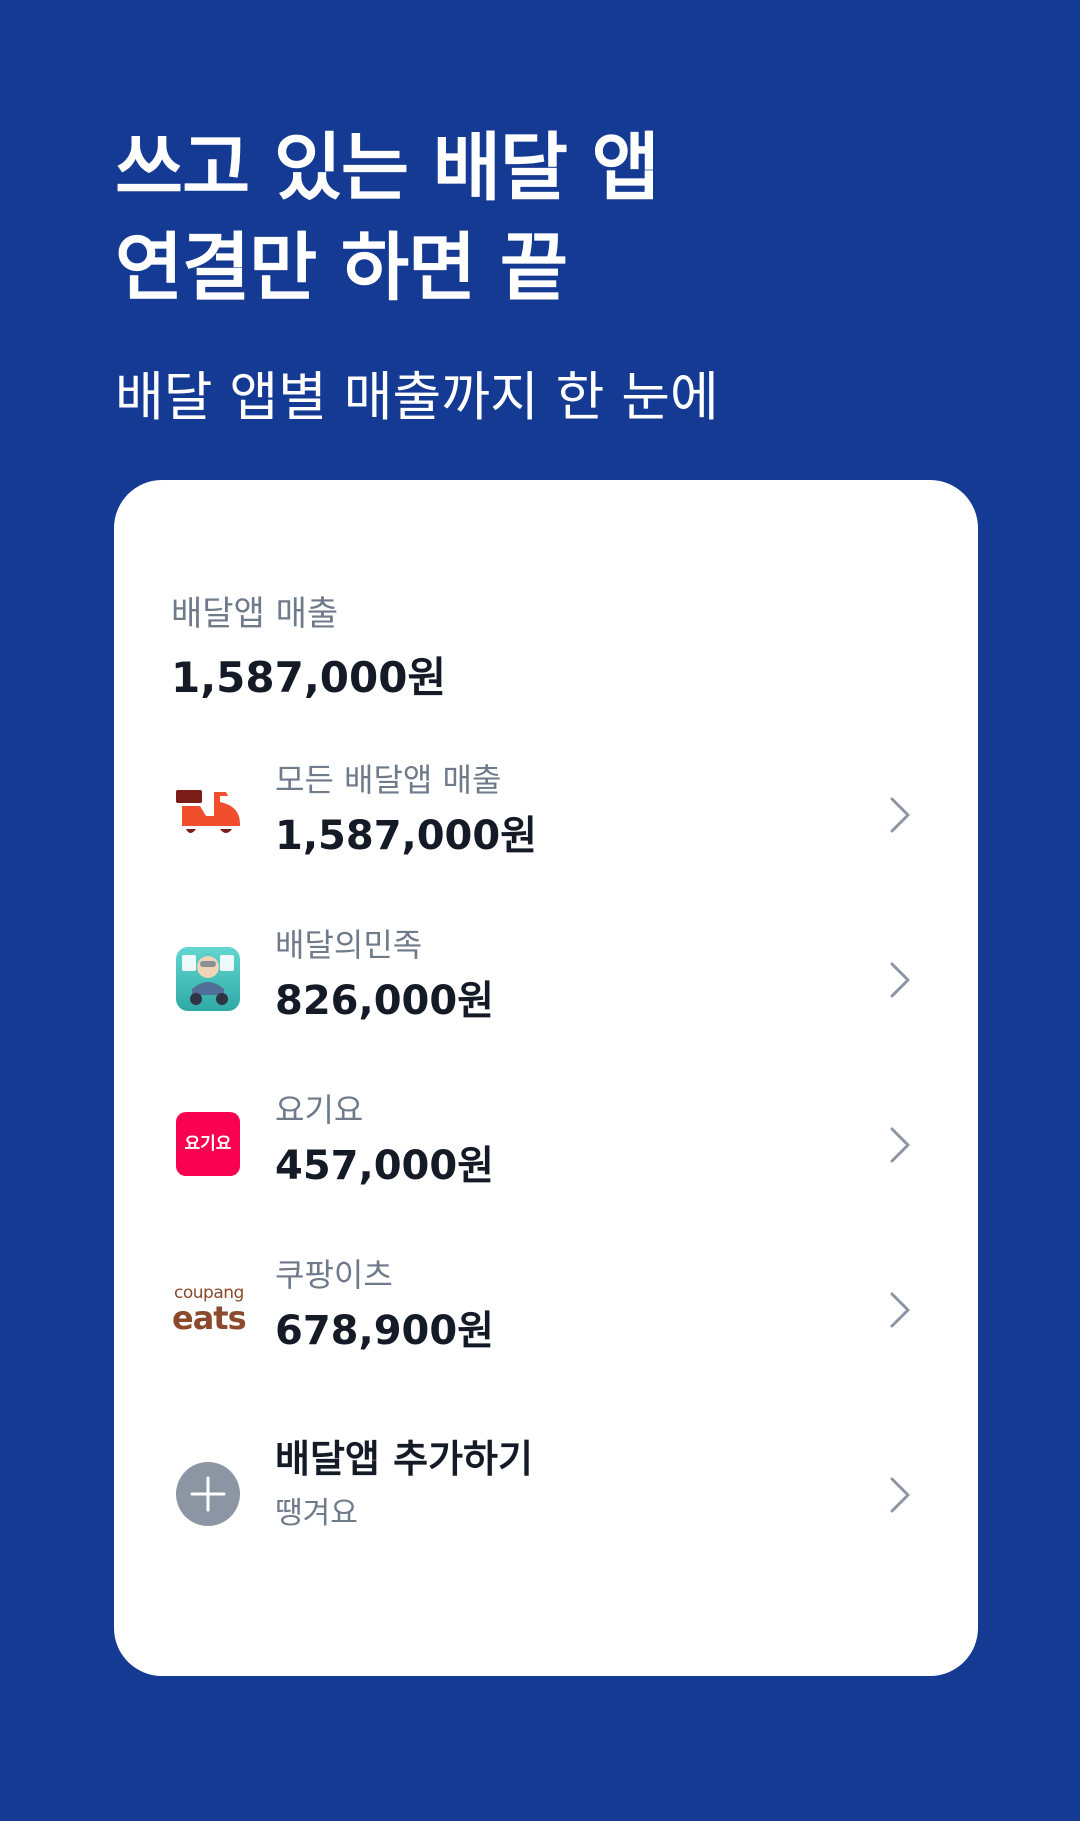  What do you see at coordinates (208, 811) in the screenshot?
I see `scooter-icon` at bounding box center [208, 811].